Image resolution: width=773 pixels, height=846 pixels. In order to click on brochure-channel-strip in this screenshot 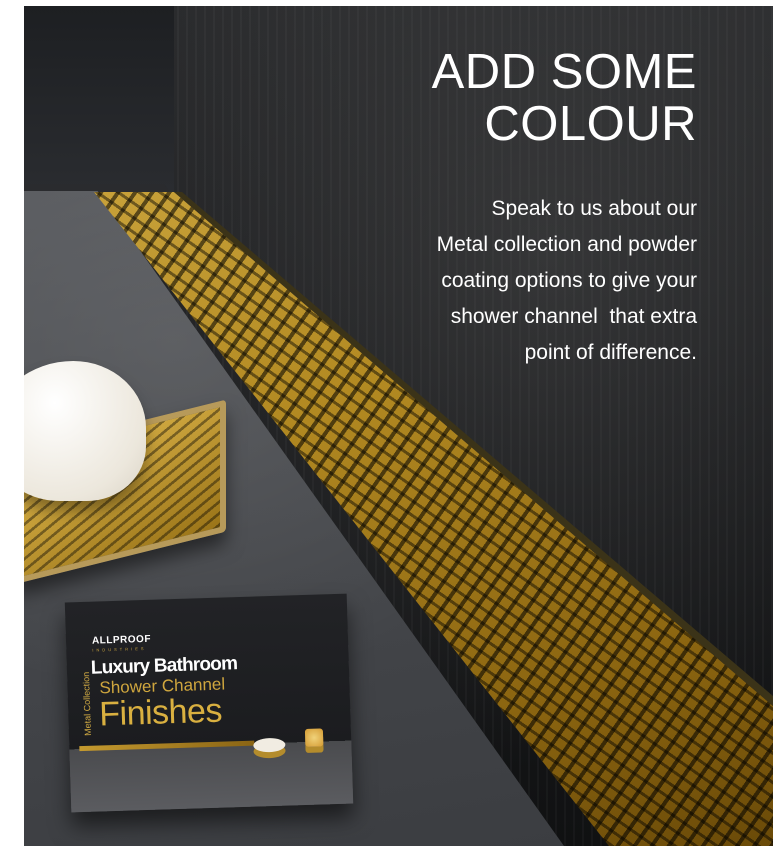, I will do `click(167, 746)`.